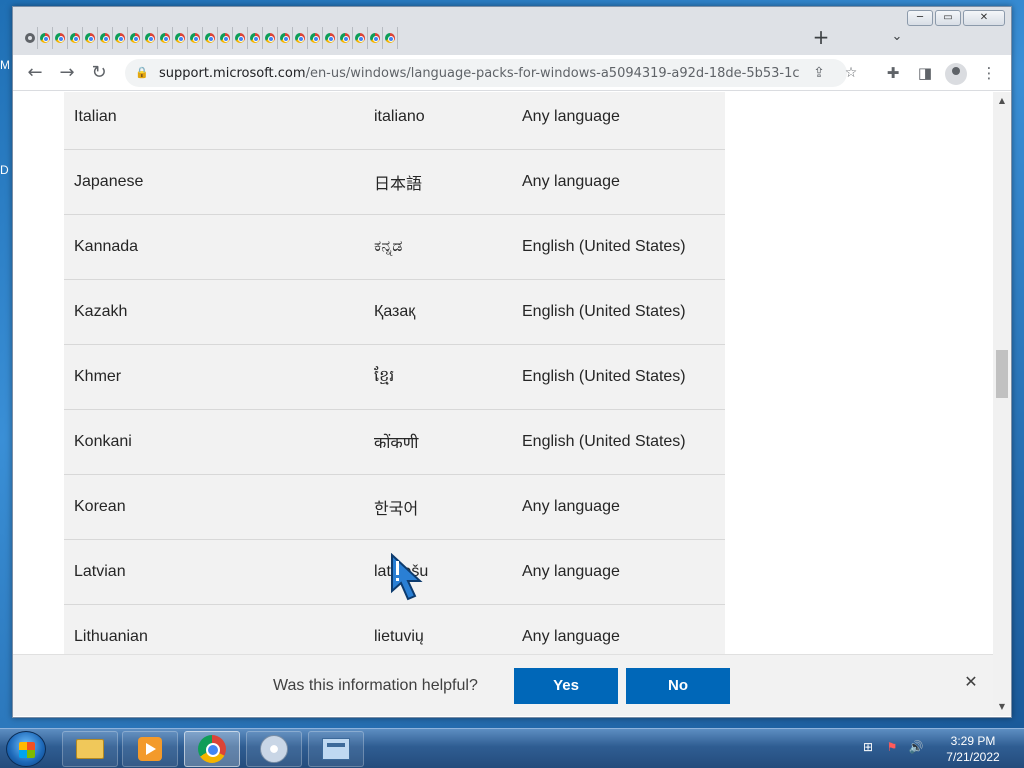 This screenshot has height=768, width=1024. What do you see at coordinates (35, 73) in the screenshot?
I see `back-icon: ←` at bounding box center [35, 73].